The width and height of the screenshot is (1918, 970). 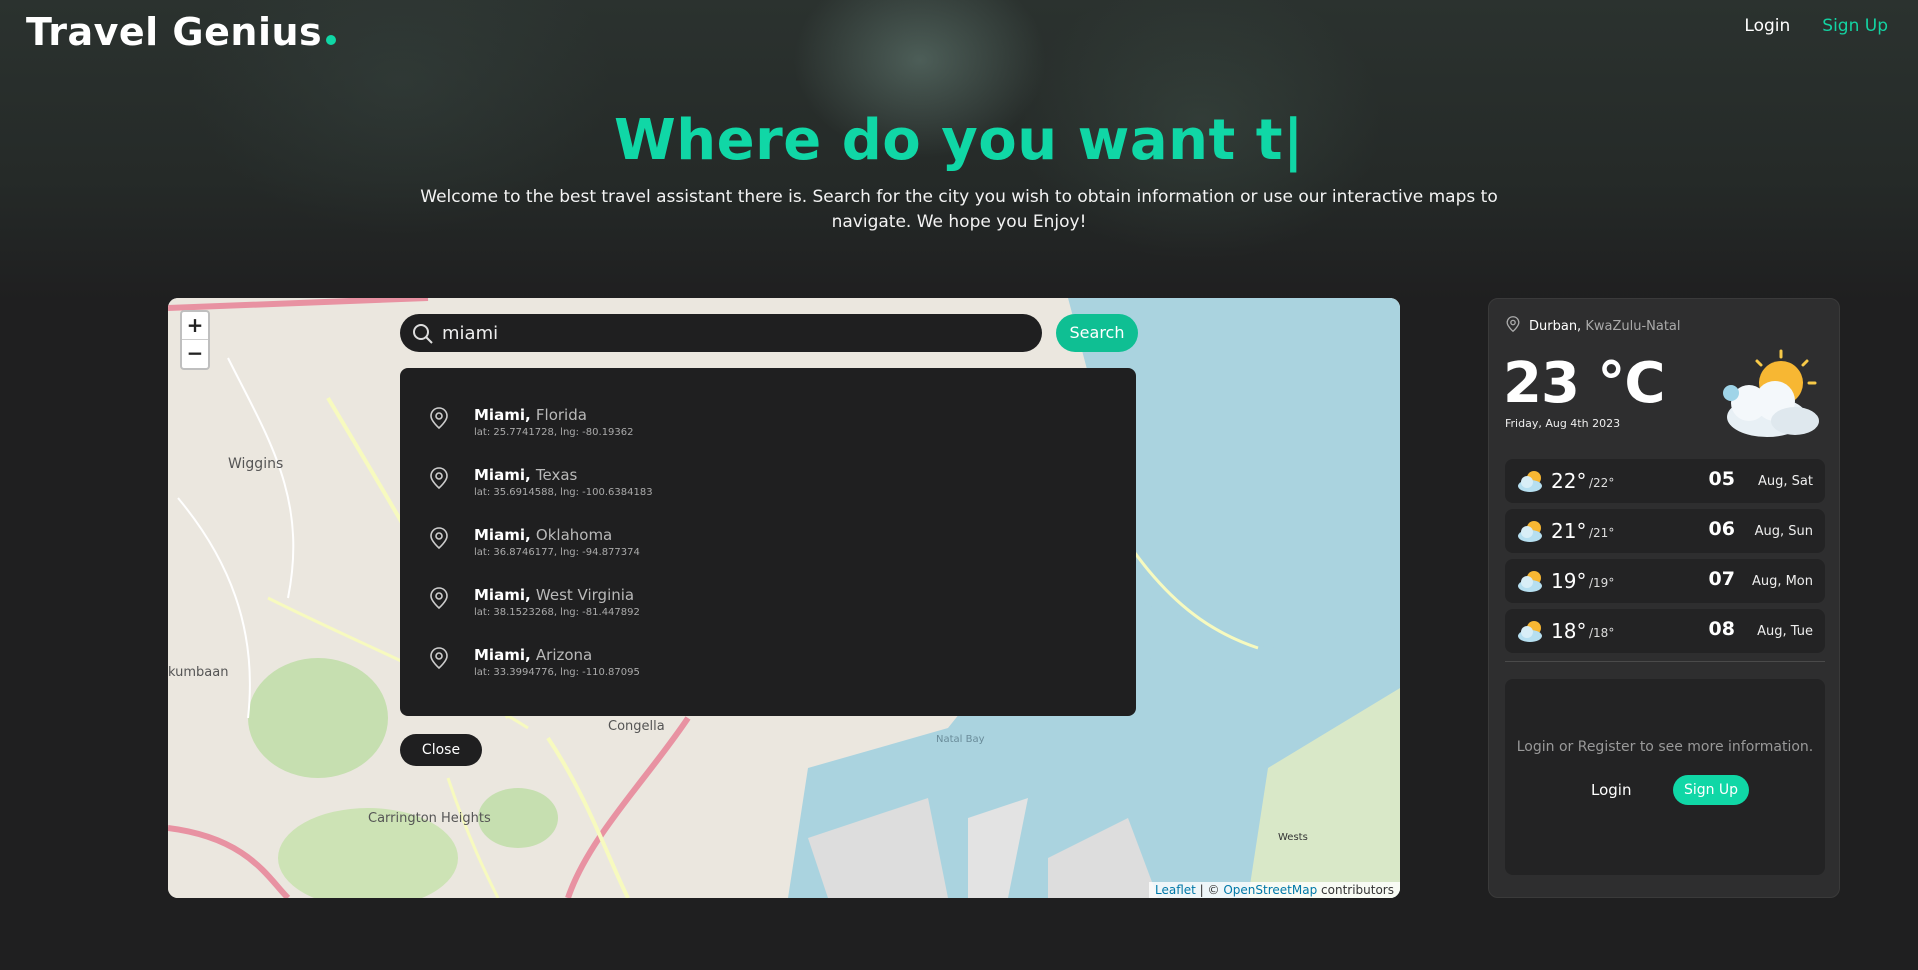 I want to click on map-attribution: Leaflet | © OpenStreetMap contributors, so click(x=1274, y=890).